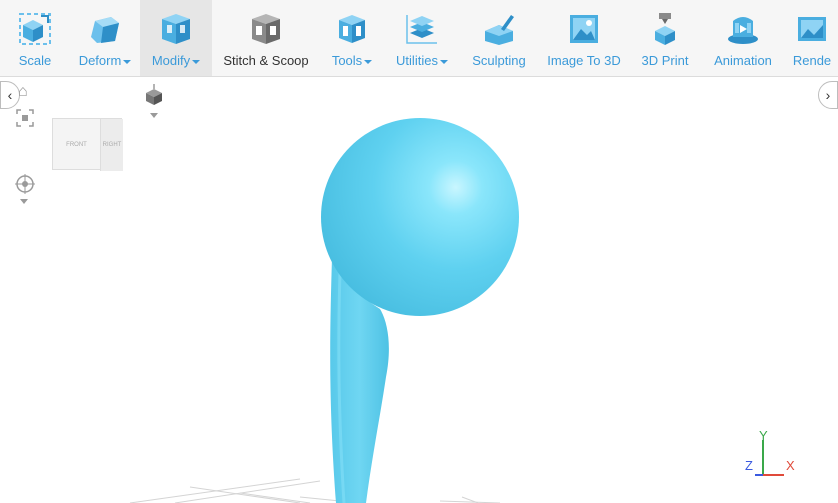  Describe the element at coordinates (347, 60) in the screenshot. I see `tools-label: Tools` at that location.